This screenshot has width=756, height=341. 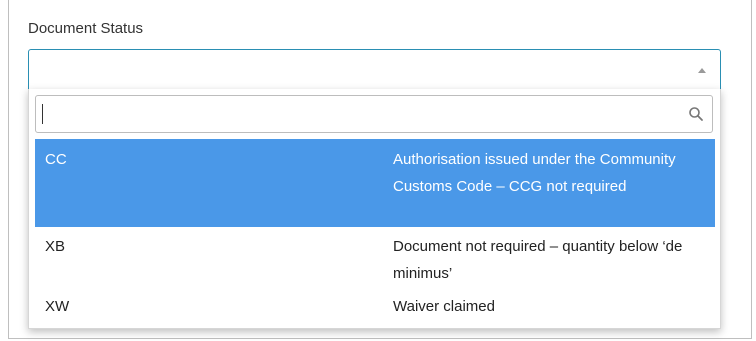 I want to click on search-input, so click(x=374, y=114).